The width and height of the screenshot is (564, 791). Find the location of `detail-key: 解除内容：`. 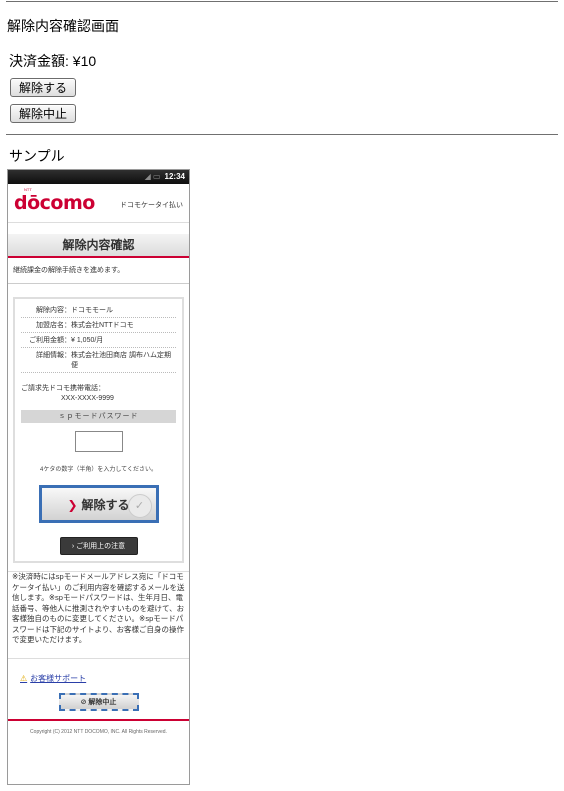

detail-key: 解除内容： is located at coordinates (53, 310).